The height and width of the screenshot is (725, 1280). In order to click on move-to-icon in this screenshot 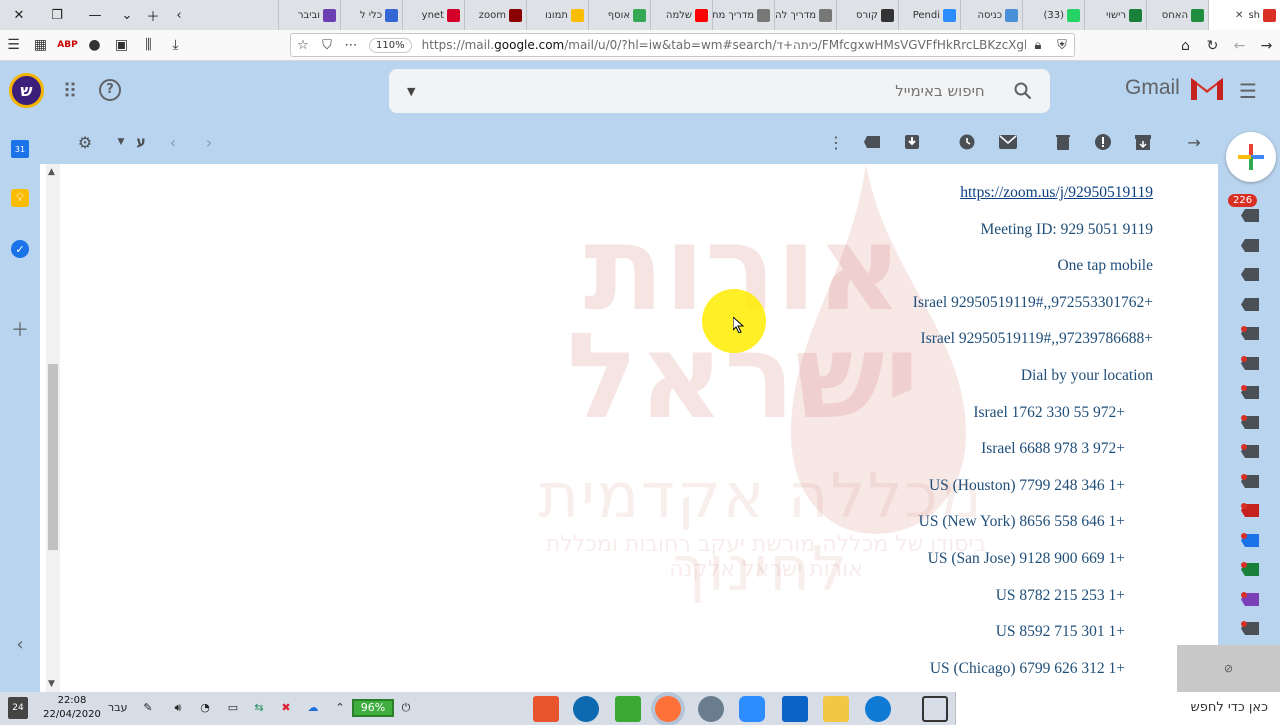, I will do `click(912, 142)`.